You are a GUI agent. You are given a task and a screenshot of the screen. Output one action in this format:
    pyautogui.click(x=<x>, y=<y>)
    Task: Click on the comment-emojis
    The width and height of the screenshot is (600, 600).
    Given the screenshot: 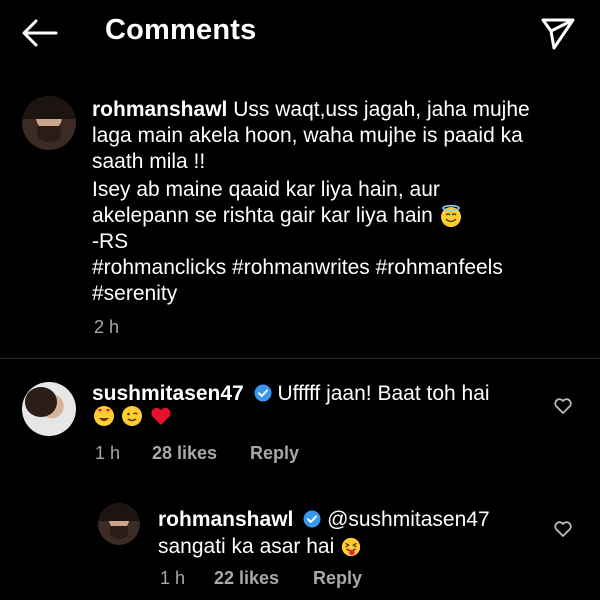 What is the action you would take?
    pyautogui.click(x=132, y=417)
    